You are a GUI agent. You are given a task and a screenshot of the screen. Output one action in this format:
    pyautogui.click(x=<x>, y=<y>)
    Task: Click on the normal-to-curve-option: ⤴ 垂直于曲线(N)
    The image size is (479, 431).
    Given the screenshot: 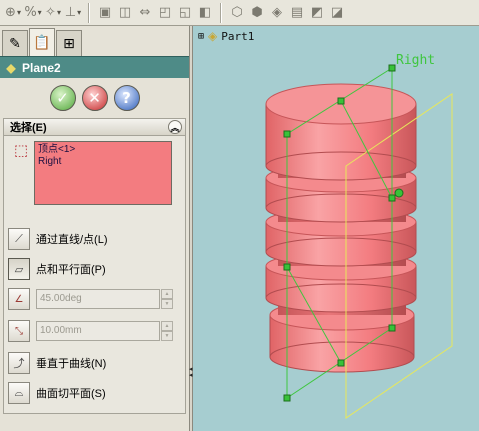 What is the action you would take?
    pyautogui.click(x=57, y=363)
    